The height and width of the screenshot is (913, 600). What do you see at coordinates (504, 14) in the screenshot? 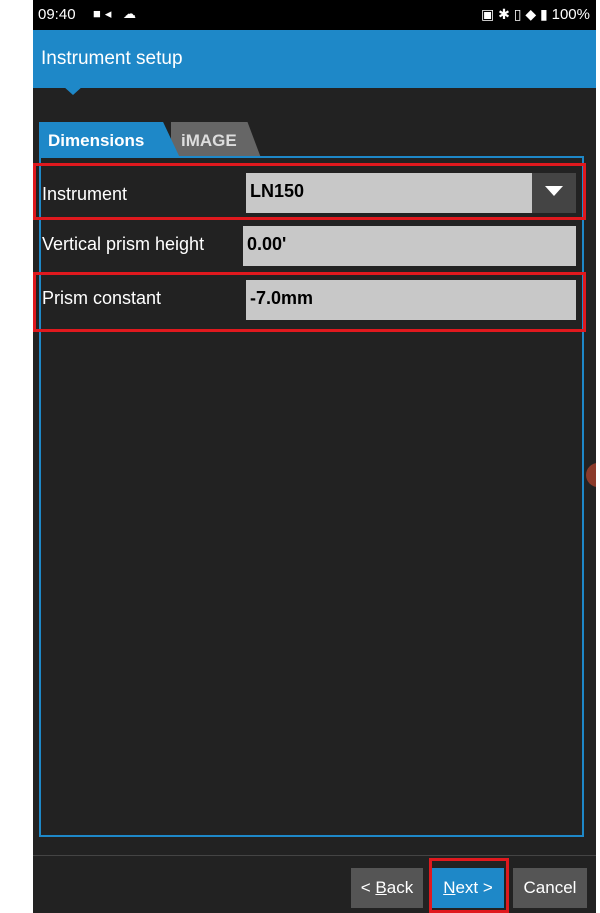
I see `bluetooth-icon: ✱` at bounding box center [504, 14].